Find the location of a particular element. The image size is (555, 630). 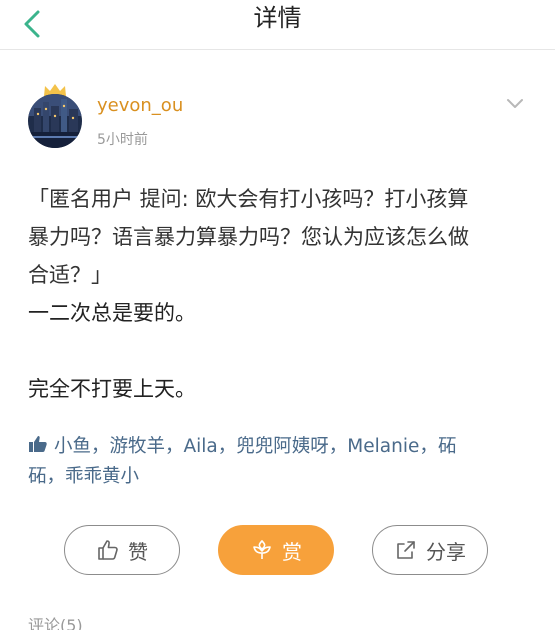

page-title: 详情 is located at coordinates (277, 18).